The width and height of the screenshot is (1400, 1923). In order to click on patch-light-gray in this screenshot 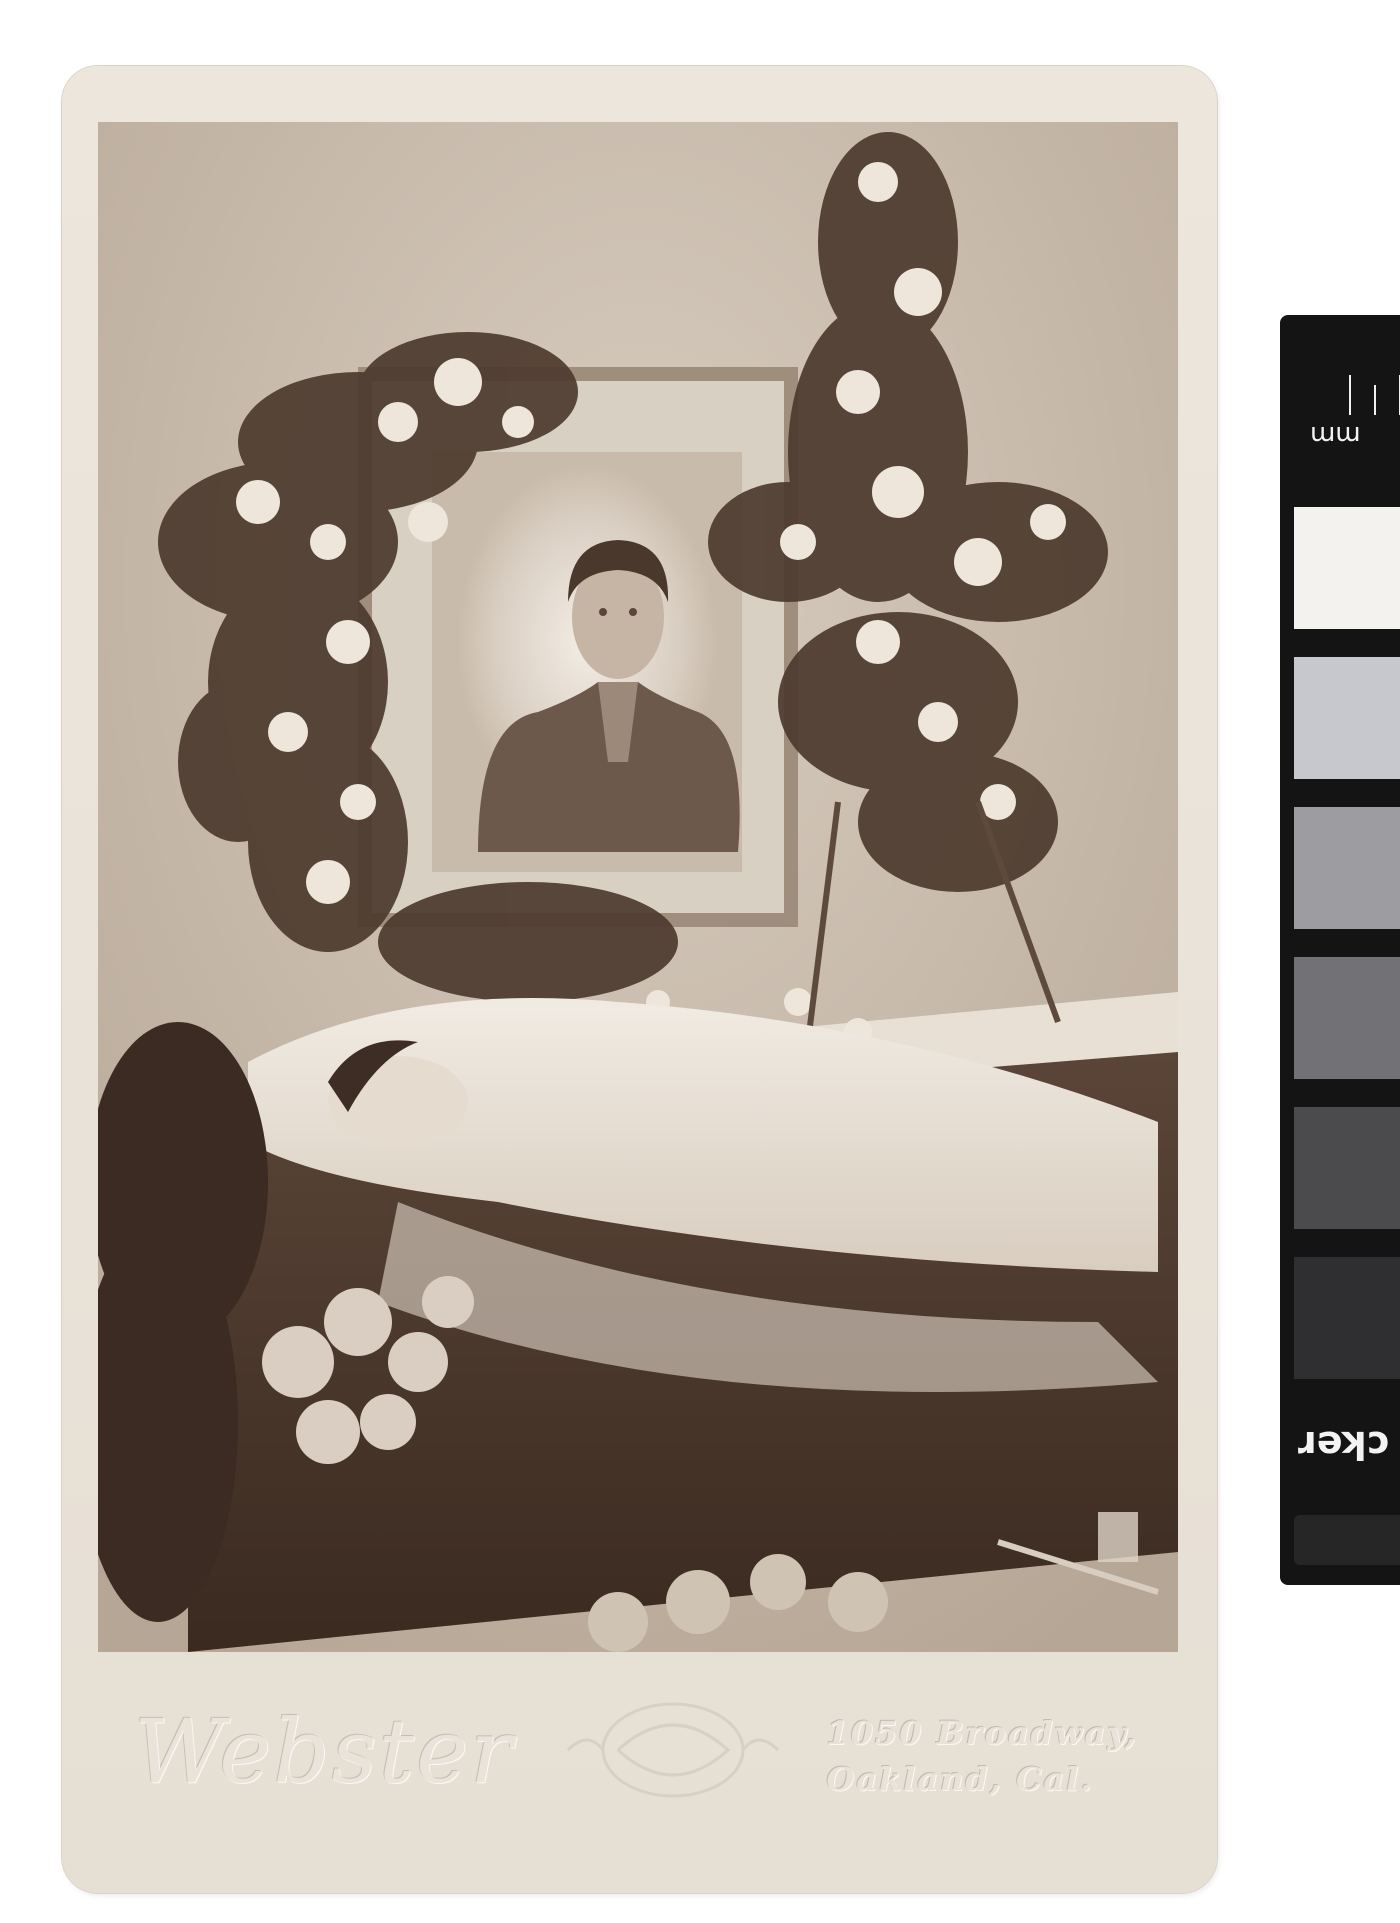, I will do `click(1347, 718)`.